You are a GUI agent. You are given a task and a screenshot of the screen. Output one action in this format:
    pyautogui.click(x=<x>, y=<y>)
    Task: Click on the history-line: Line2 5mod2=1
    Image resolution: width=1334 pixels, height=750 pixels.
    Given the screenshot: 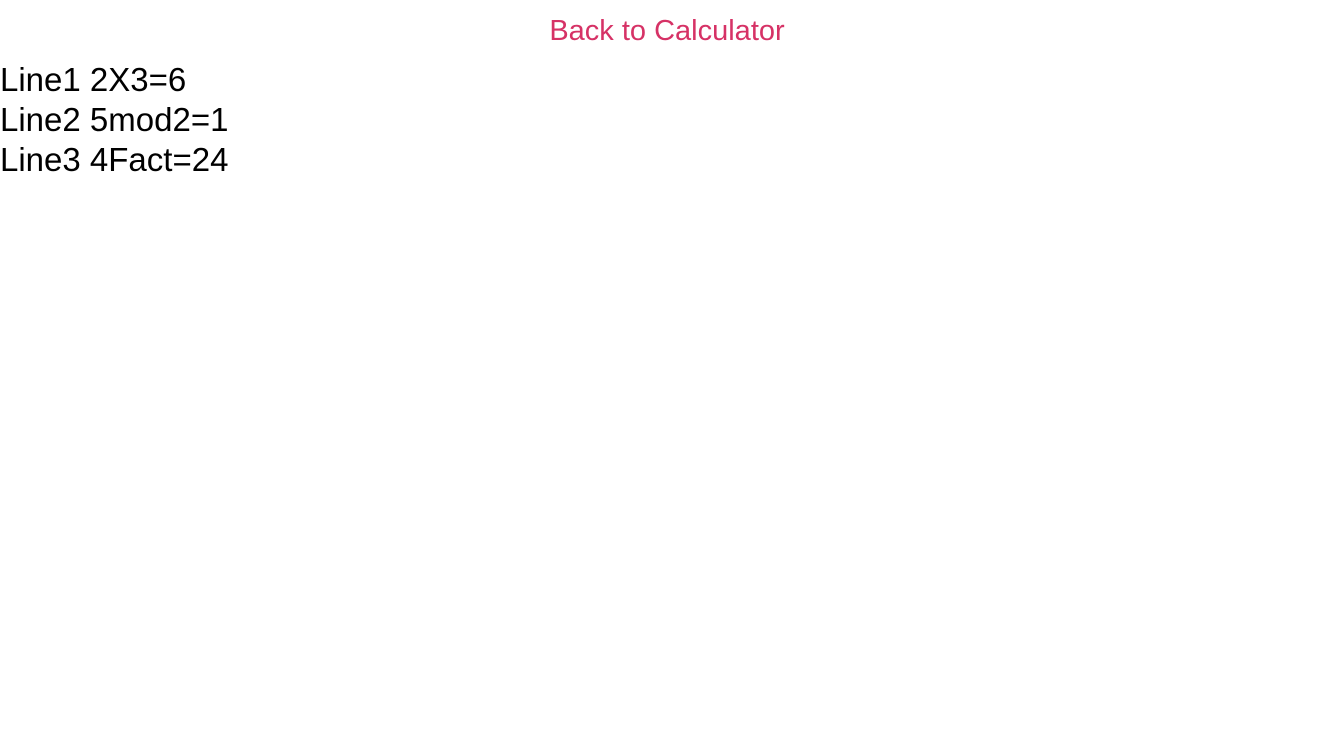 What is the action you would take?
    pyautogui.click(x=114, y=119)
    